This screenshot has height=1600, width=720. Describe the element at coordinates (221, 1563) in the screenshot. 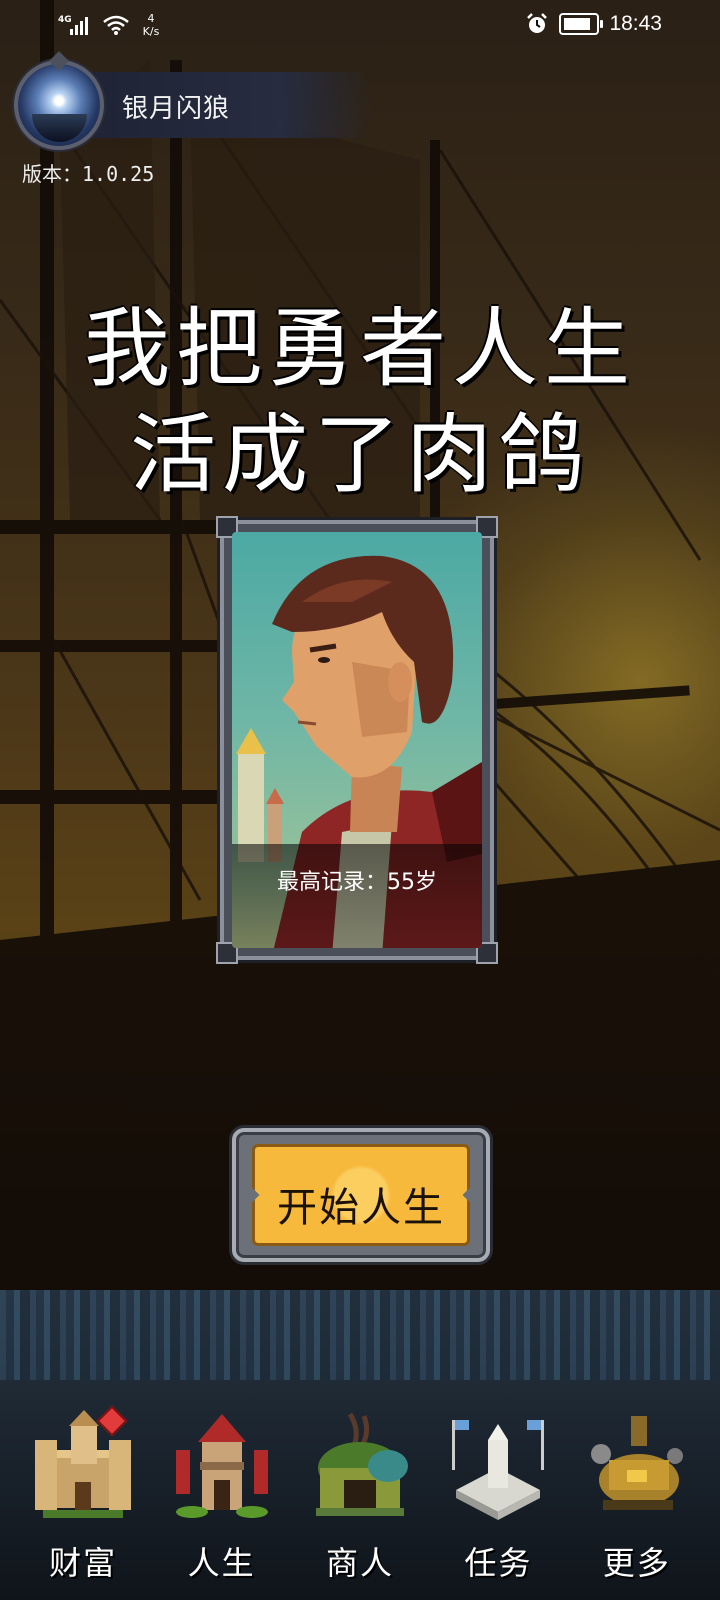

I see `nav-label-life: 人生` at that location.